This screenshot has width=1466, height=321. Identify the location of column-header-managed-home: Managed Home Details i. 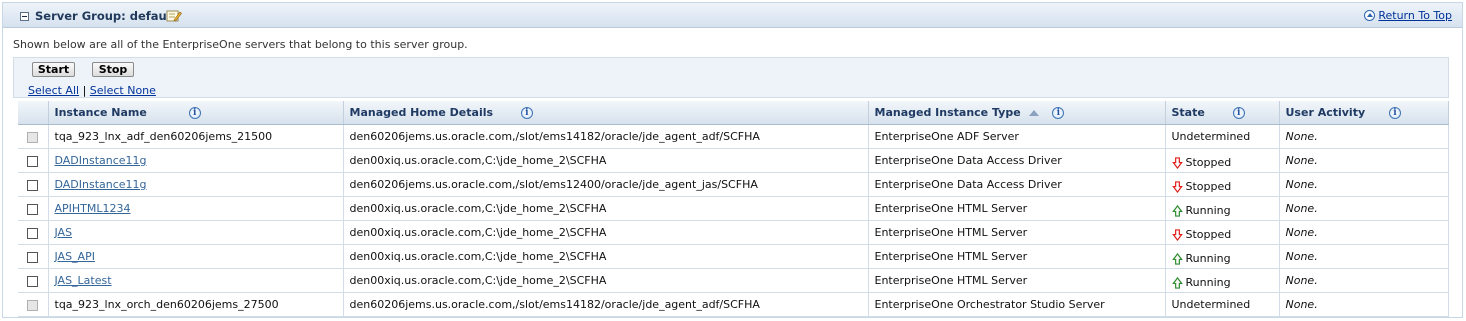
(606, 113).